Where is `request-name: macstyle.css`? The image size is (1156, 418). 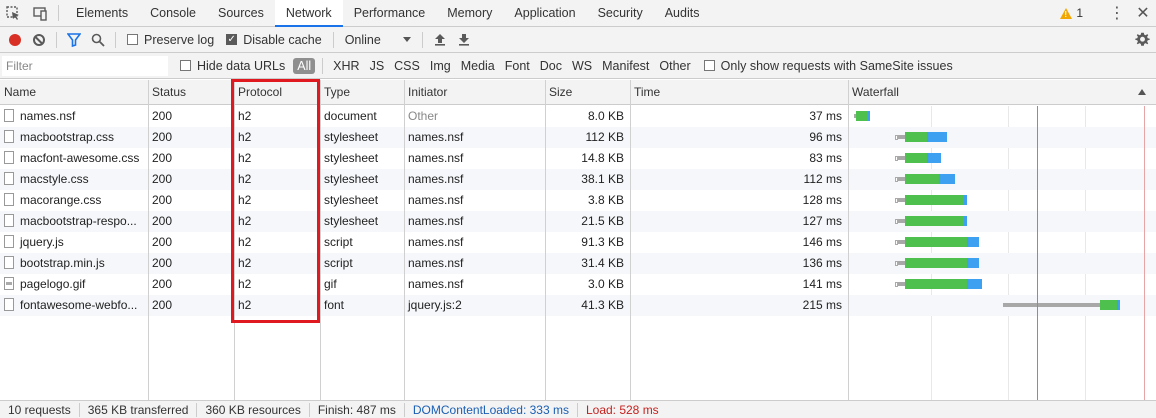 request-name: macstyle.css is located at coordinates (54, 179).